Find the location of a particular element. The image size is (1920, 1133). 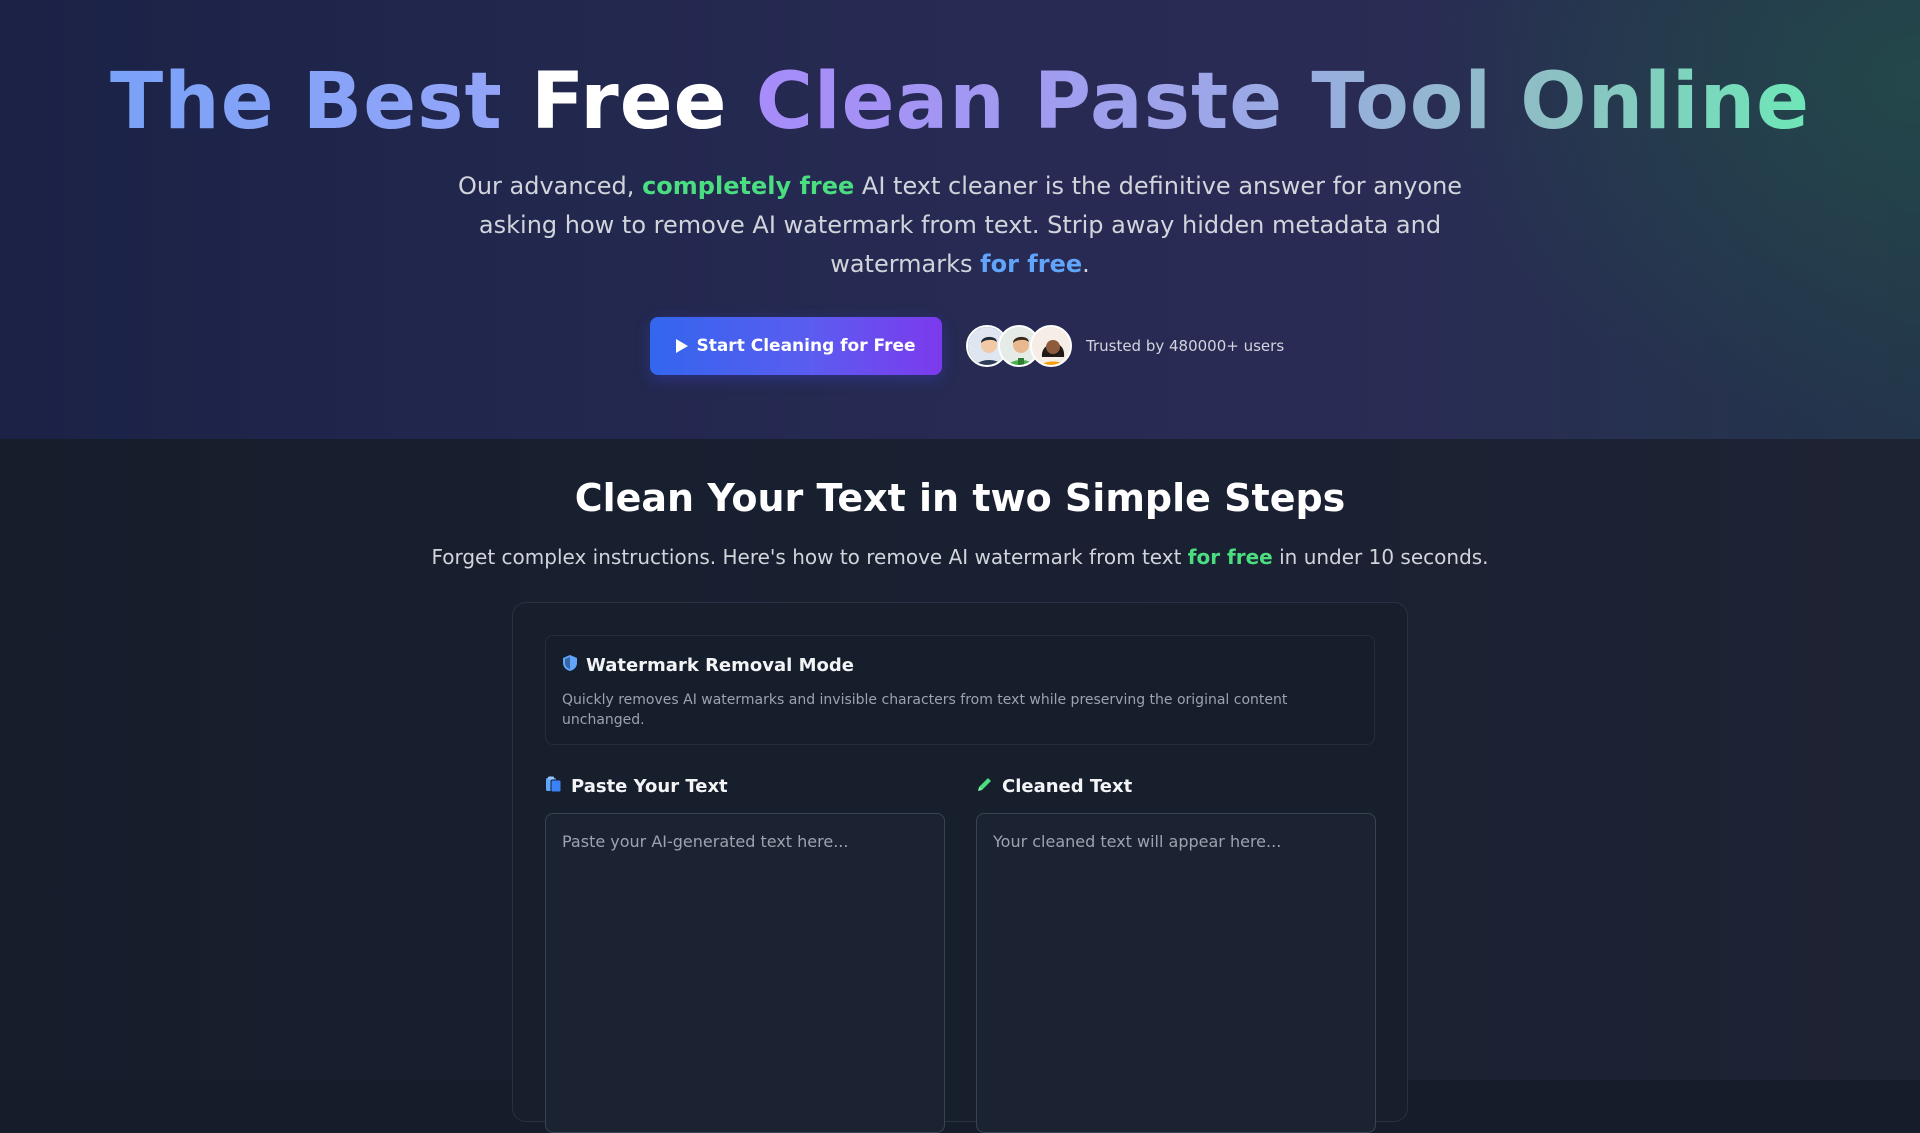

mode-title-text: Watermark Removal Mode is located at coordinates (720, 665).